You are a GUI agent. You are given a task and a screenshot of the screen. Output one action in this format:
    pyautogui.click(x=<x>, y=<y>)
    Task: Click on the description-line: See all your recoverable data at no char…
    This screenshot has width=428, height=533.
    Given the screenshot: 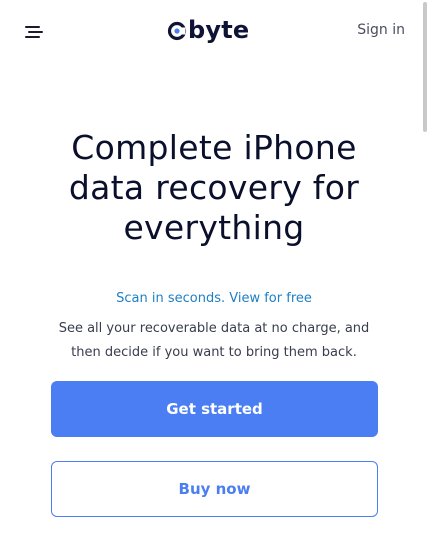 What is the action you would take?
    pyautogui.click(x=214, y=328)
    